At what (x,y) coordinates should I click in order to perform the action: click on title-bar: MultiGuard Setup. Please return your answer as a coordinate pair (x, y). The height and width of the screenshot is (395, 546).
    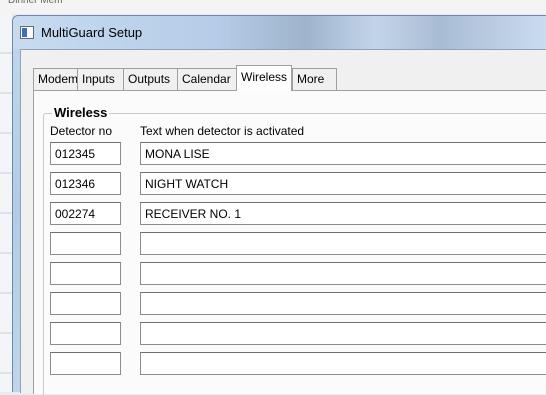
    Looking at the image, I should click on (279, 32).